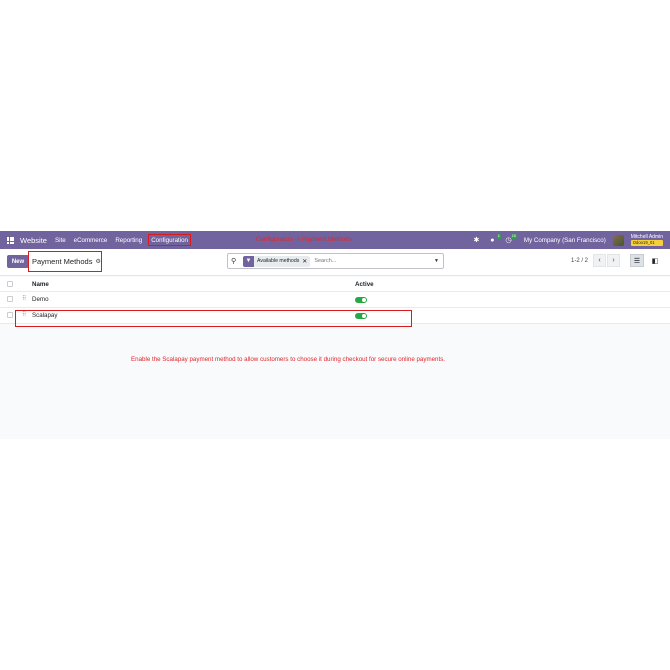  What do you see at coordinates (579, 261) in the screenshot?
I see `pager-value: 1-2 / 2` at bounding box center [579, 261].